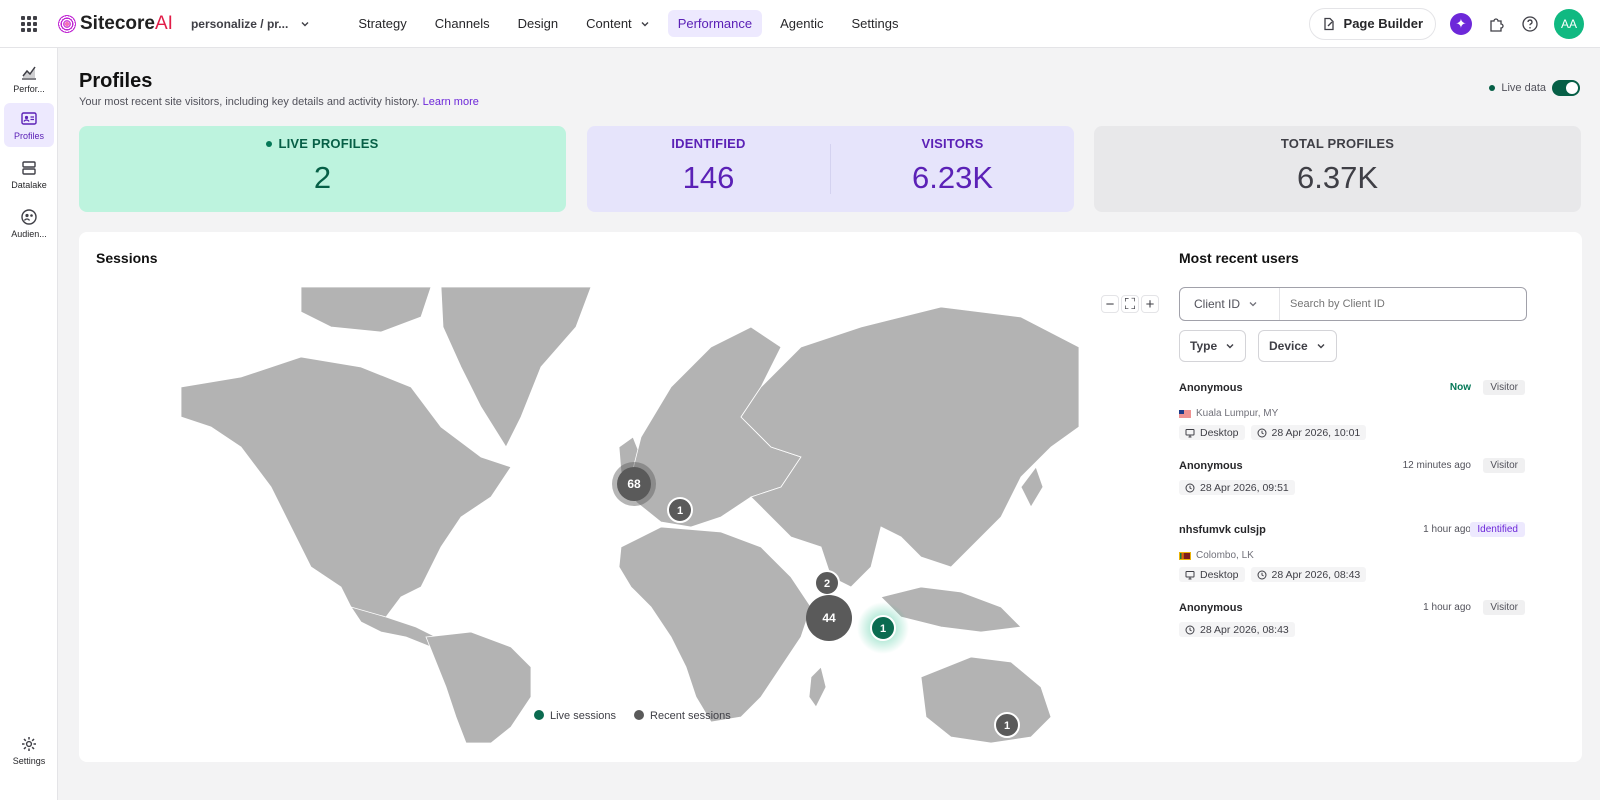  I want to click on monitor-icon, so click(1190, 432).